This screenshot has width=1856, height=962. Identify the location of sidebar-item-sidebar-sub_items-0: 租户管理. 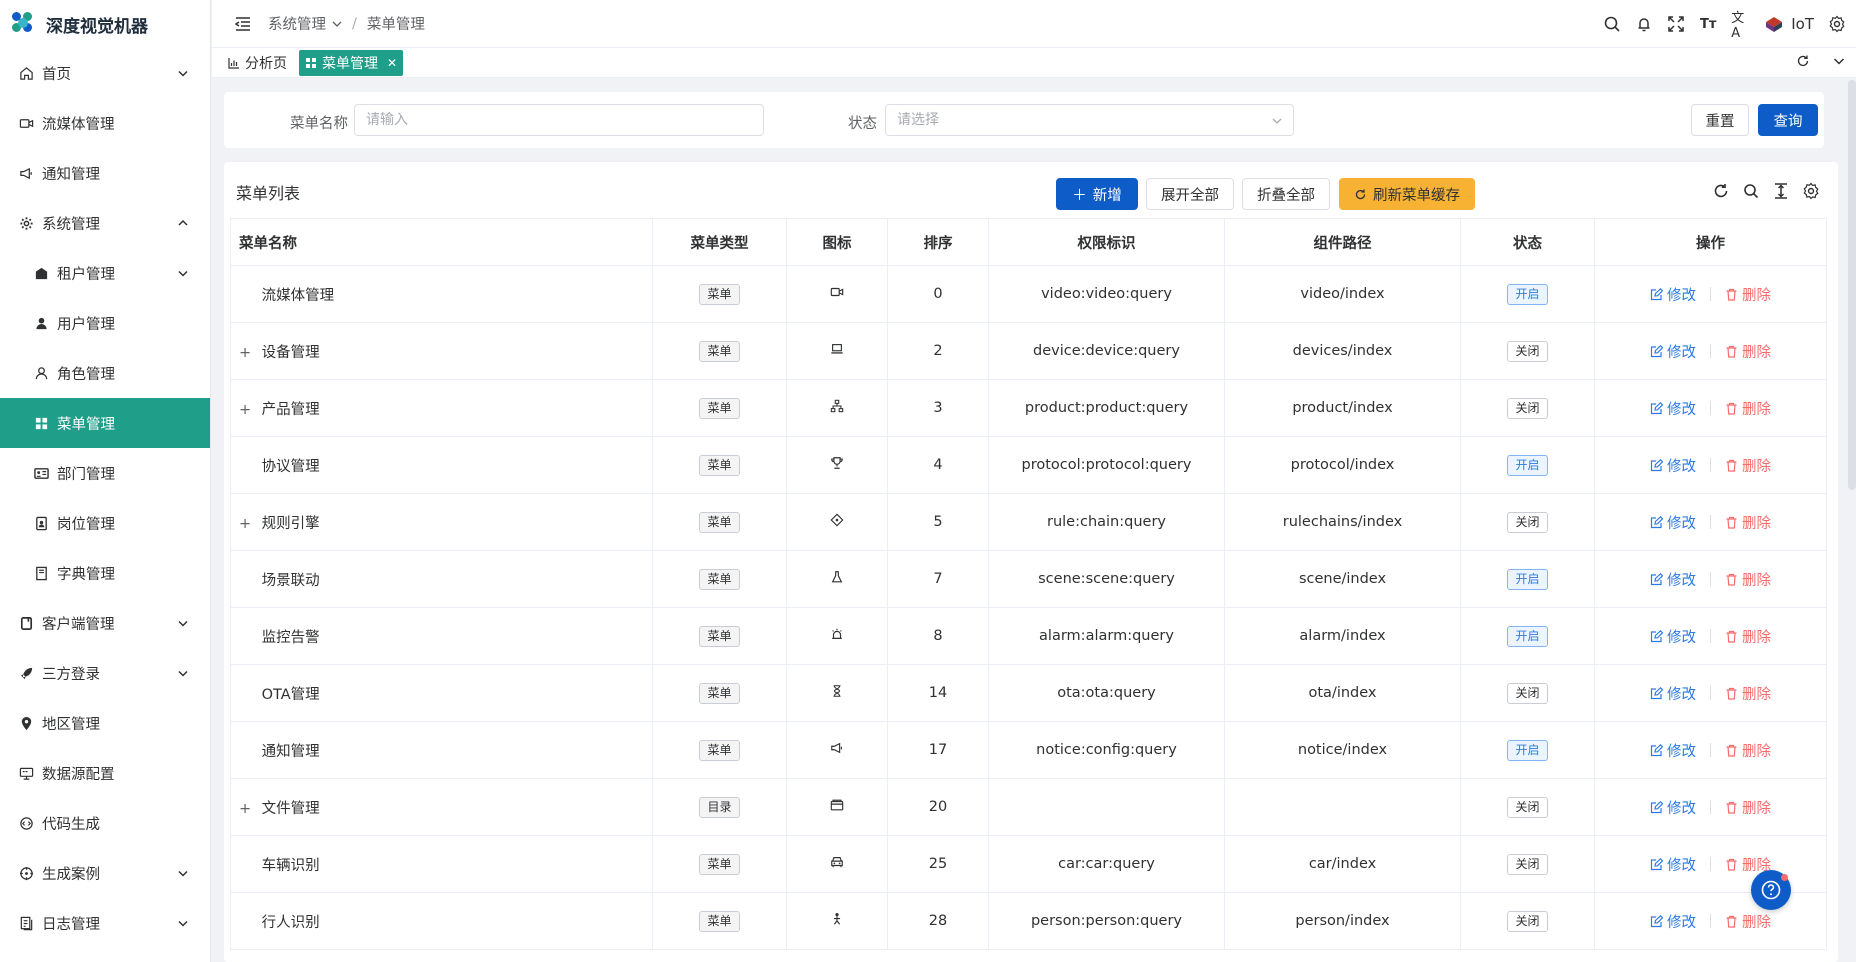
(105, 273).